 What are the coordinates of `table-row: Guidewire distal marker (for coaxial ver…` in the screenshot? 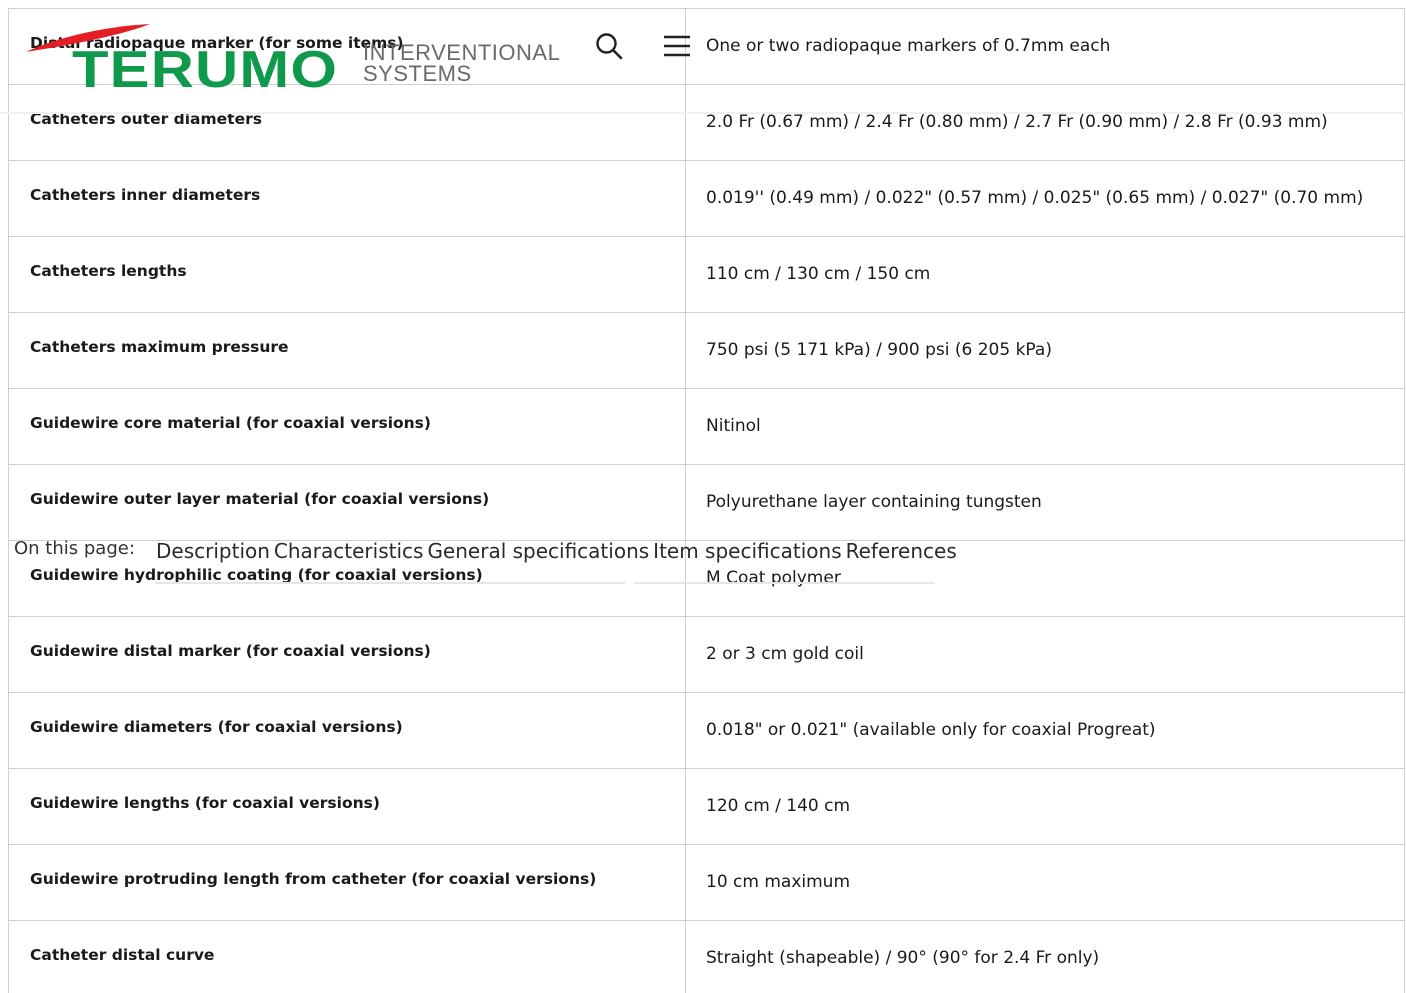 It's located at (707, 655).